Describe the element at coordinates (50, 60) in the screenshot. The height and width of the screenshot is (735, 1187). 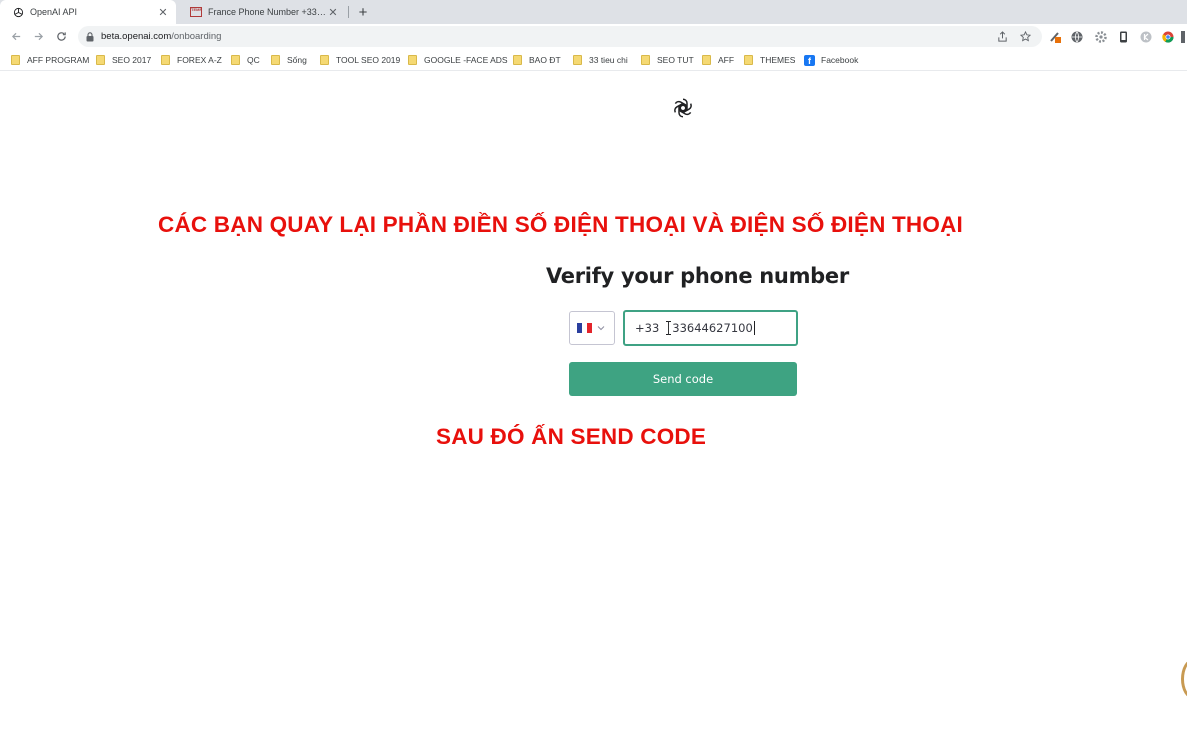
I see `bookmark-aff-program: AFF PROGRAM` at that location.